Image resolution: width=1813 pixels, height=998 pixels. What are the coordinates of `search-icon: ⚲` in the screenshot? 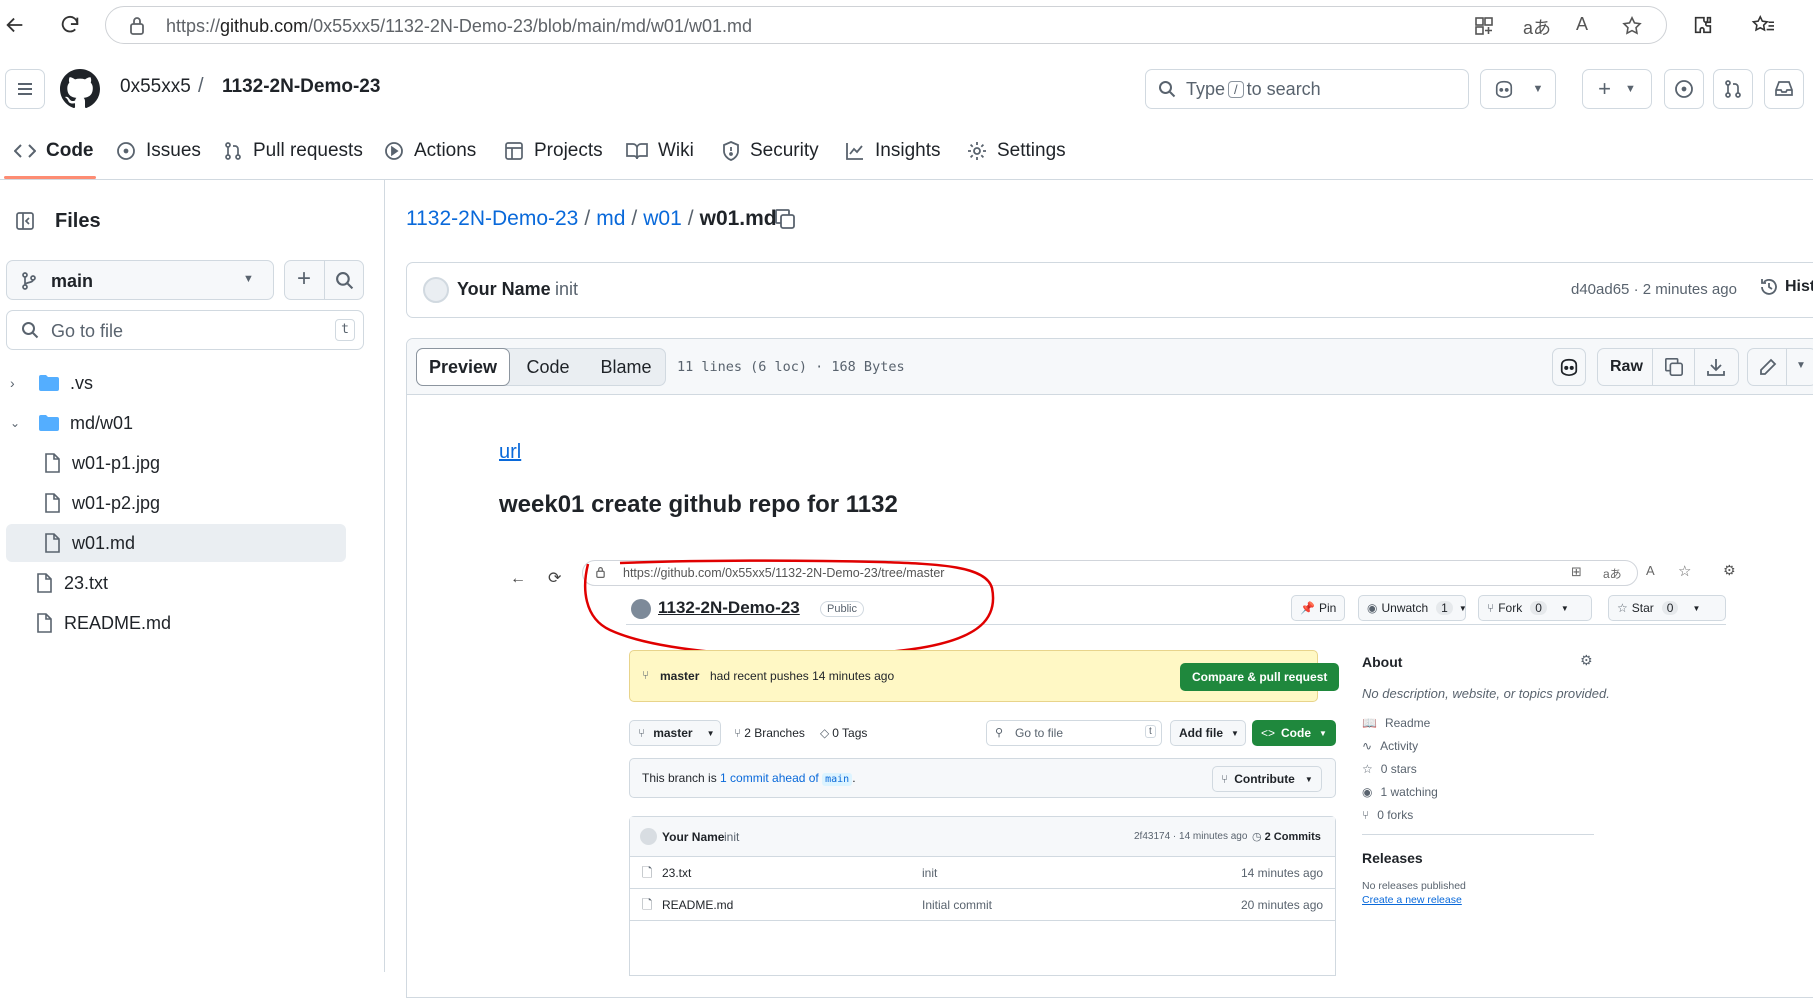 It's located at (999, 733).